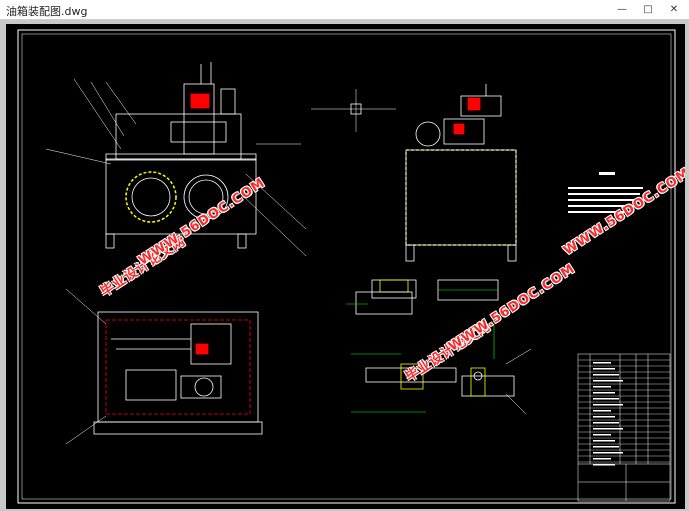 Image resolution: width=689 pixels, height=511 pixels. Describe the element at coordinates (47, 11) in the screenshot. I see `window-title: 油箱装配图.dwg` at that location.